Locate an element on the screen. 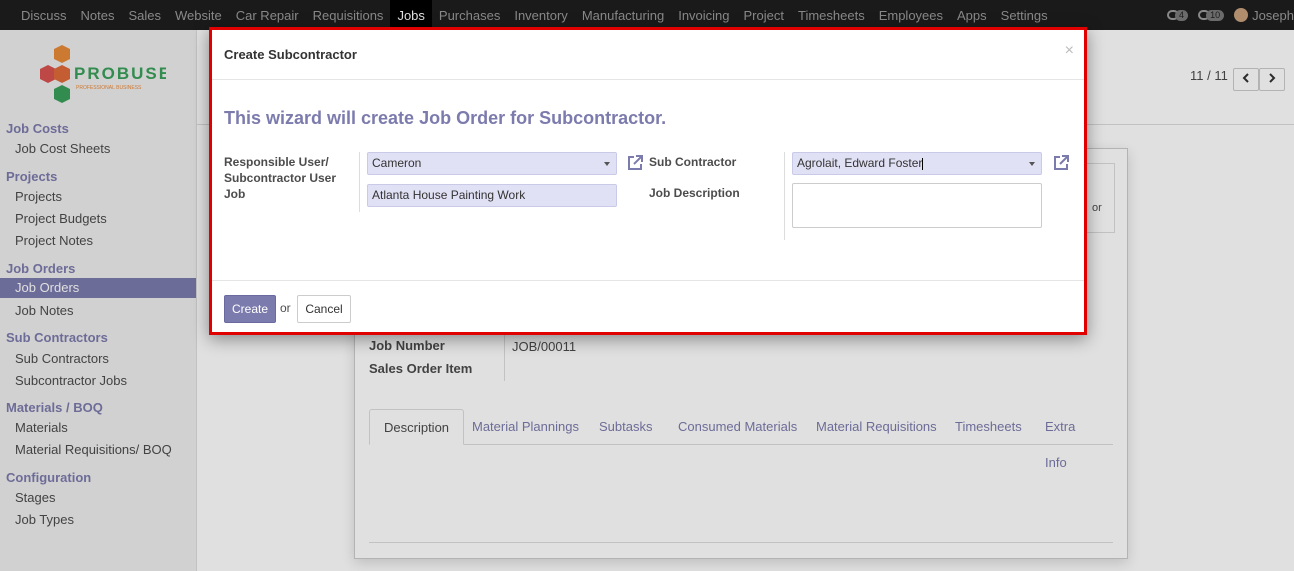 This screenshot has width=1294, height=571. responsible-user-label: Responsible User/ Subcontractor User Job is located at coordinates (280, 178).